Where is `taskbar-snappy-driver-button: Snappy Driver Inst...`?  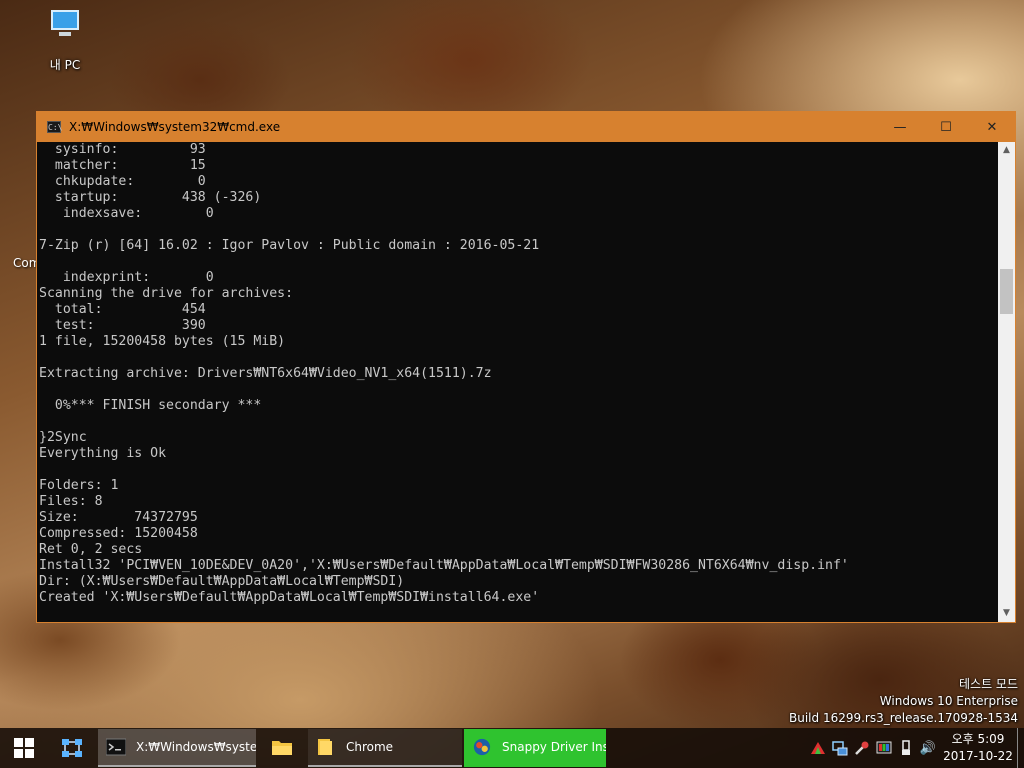
taskbar-snappy-driver-button: Snappy Driver Inst... is located at coordinates (535, 748).